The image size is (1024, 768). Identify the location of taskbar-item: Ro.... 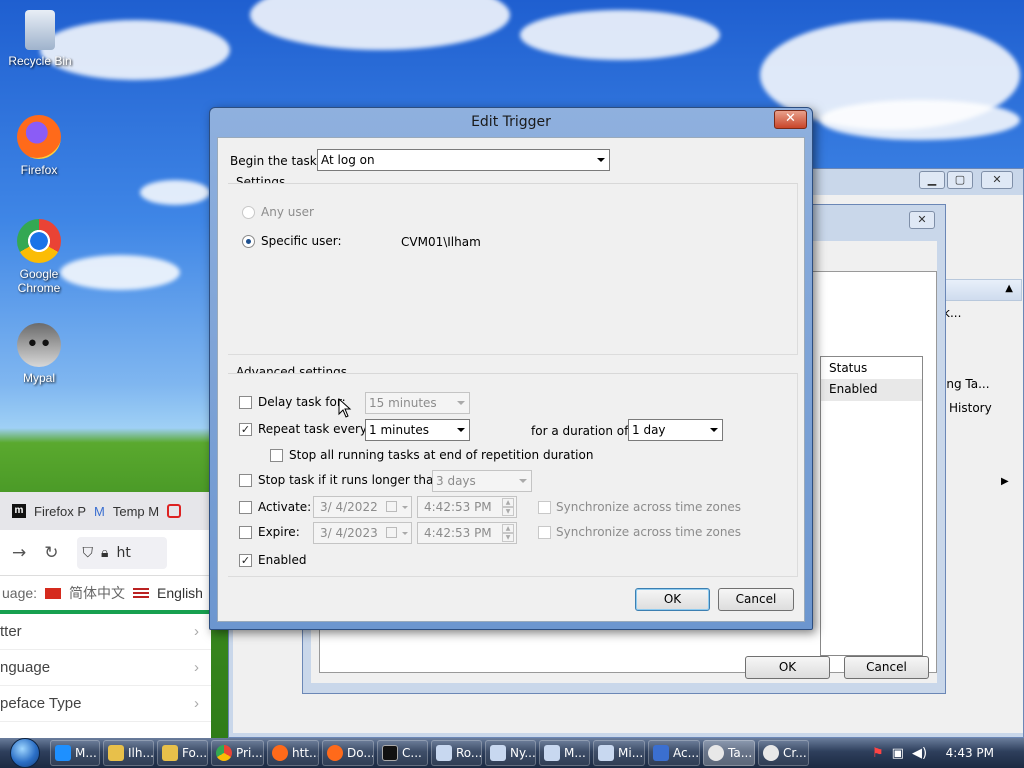
(456, 753).